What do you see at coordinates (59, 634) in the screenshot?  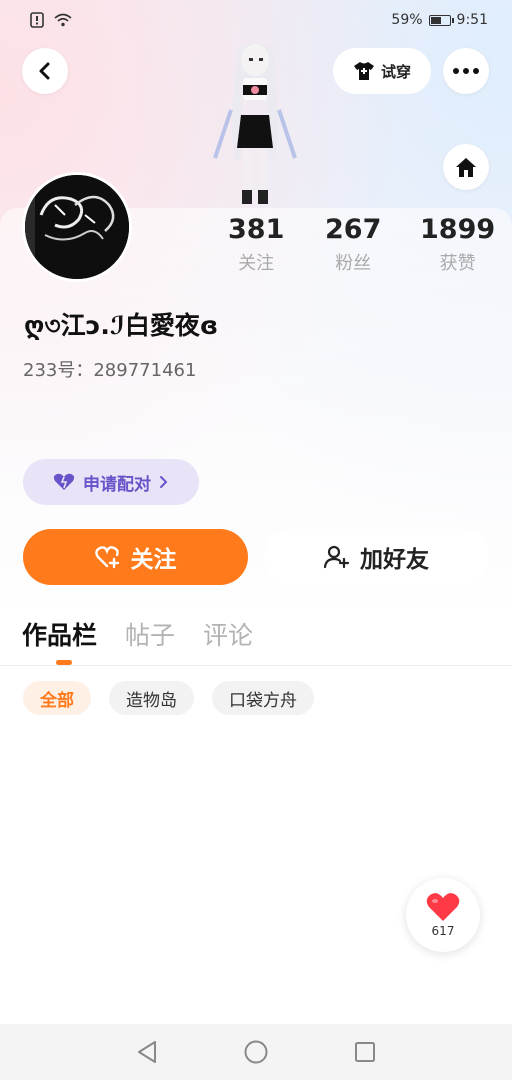 I see `tab-works: 作品栏` at bounding box center [59, 634].